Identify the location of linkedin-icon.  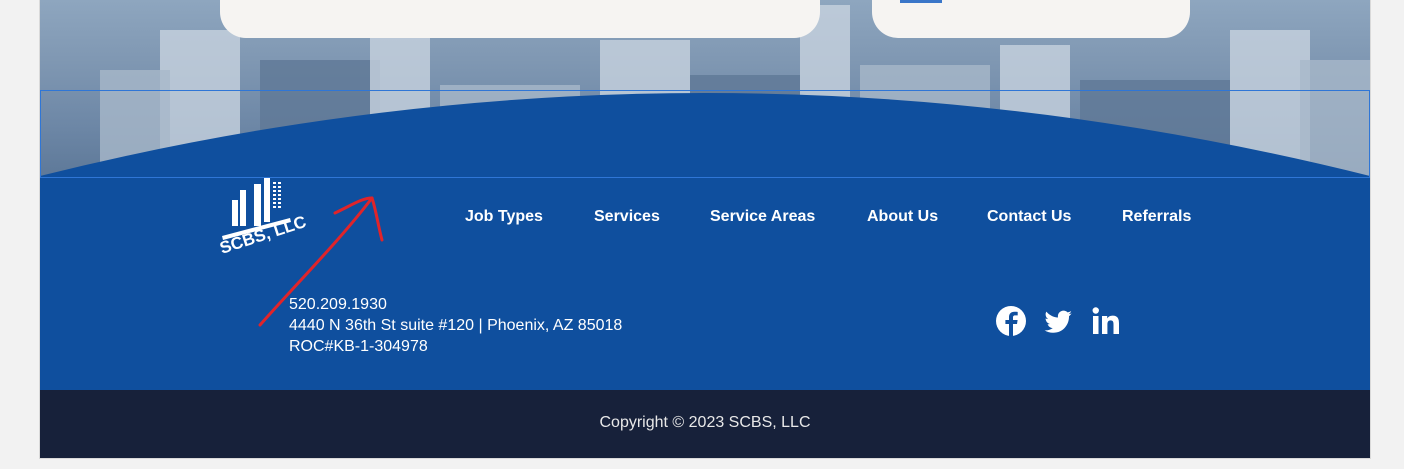
(1106, 321).